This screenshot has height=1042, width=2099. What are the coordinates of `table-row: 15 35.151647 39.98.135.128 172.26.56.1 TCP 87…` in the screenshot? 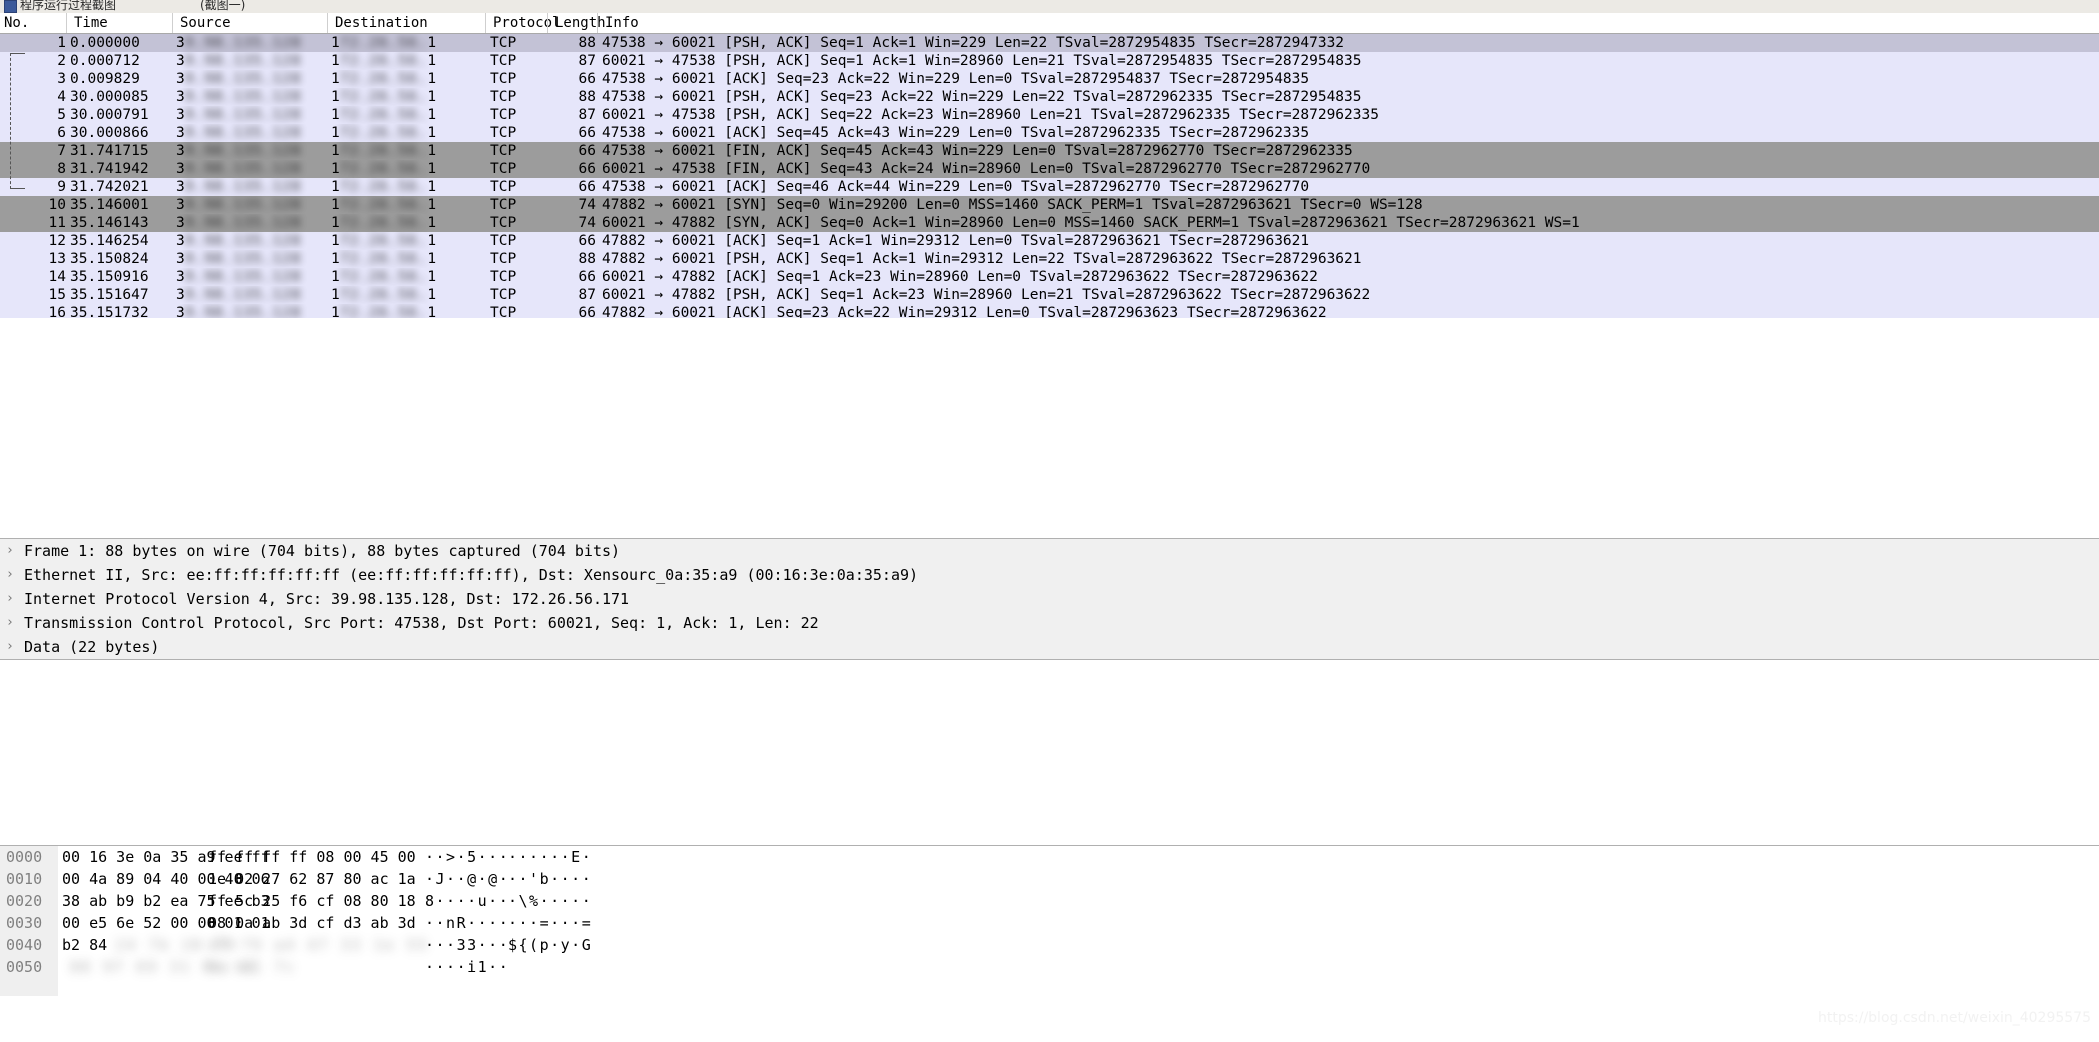 It's located at (1049, 295).